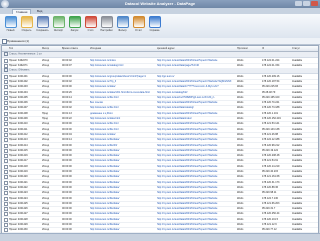 Image resolution: width=320 pixels, height=241 pixels. What do you see at coordinates (42, 25) in the screenshot?
I see `toolbar-button-2: Сохранить` at bounding box center [42, 25].